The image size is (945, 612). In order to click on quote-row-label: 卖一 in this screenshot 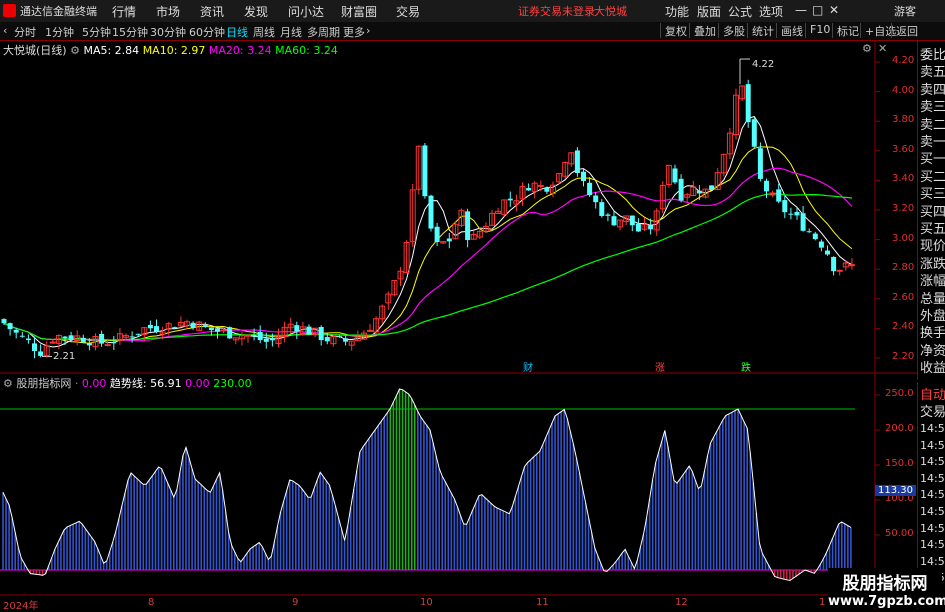, I will do `click(932, 142)`.